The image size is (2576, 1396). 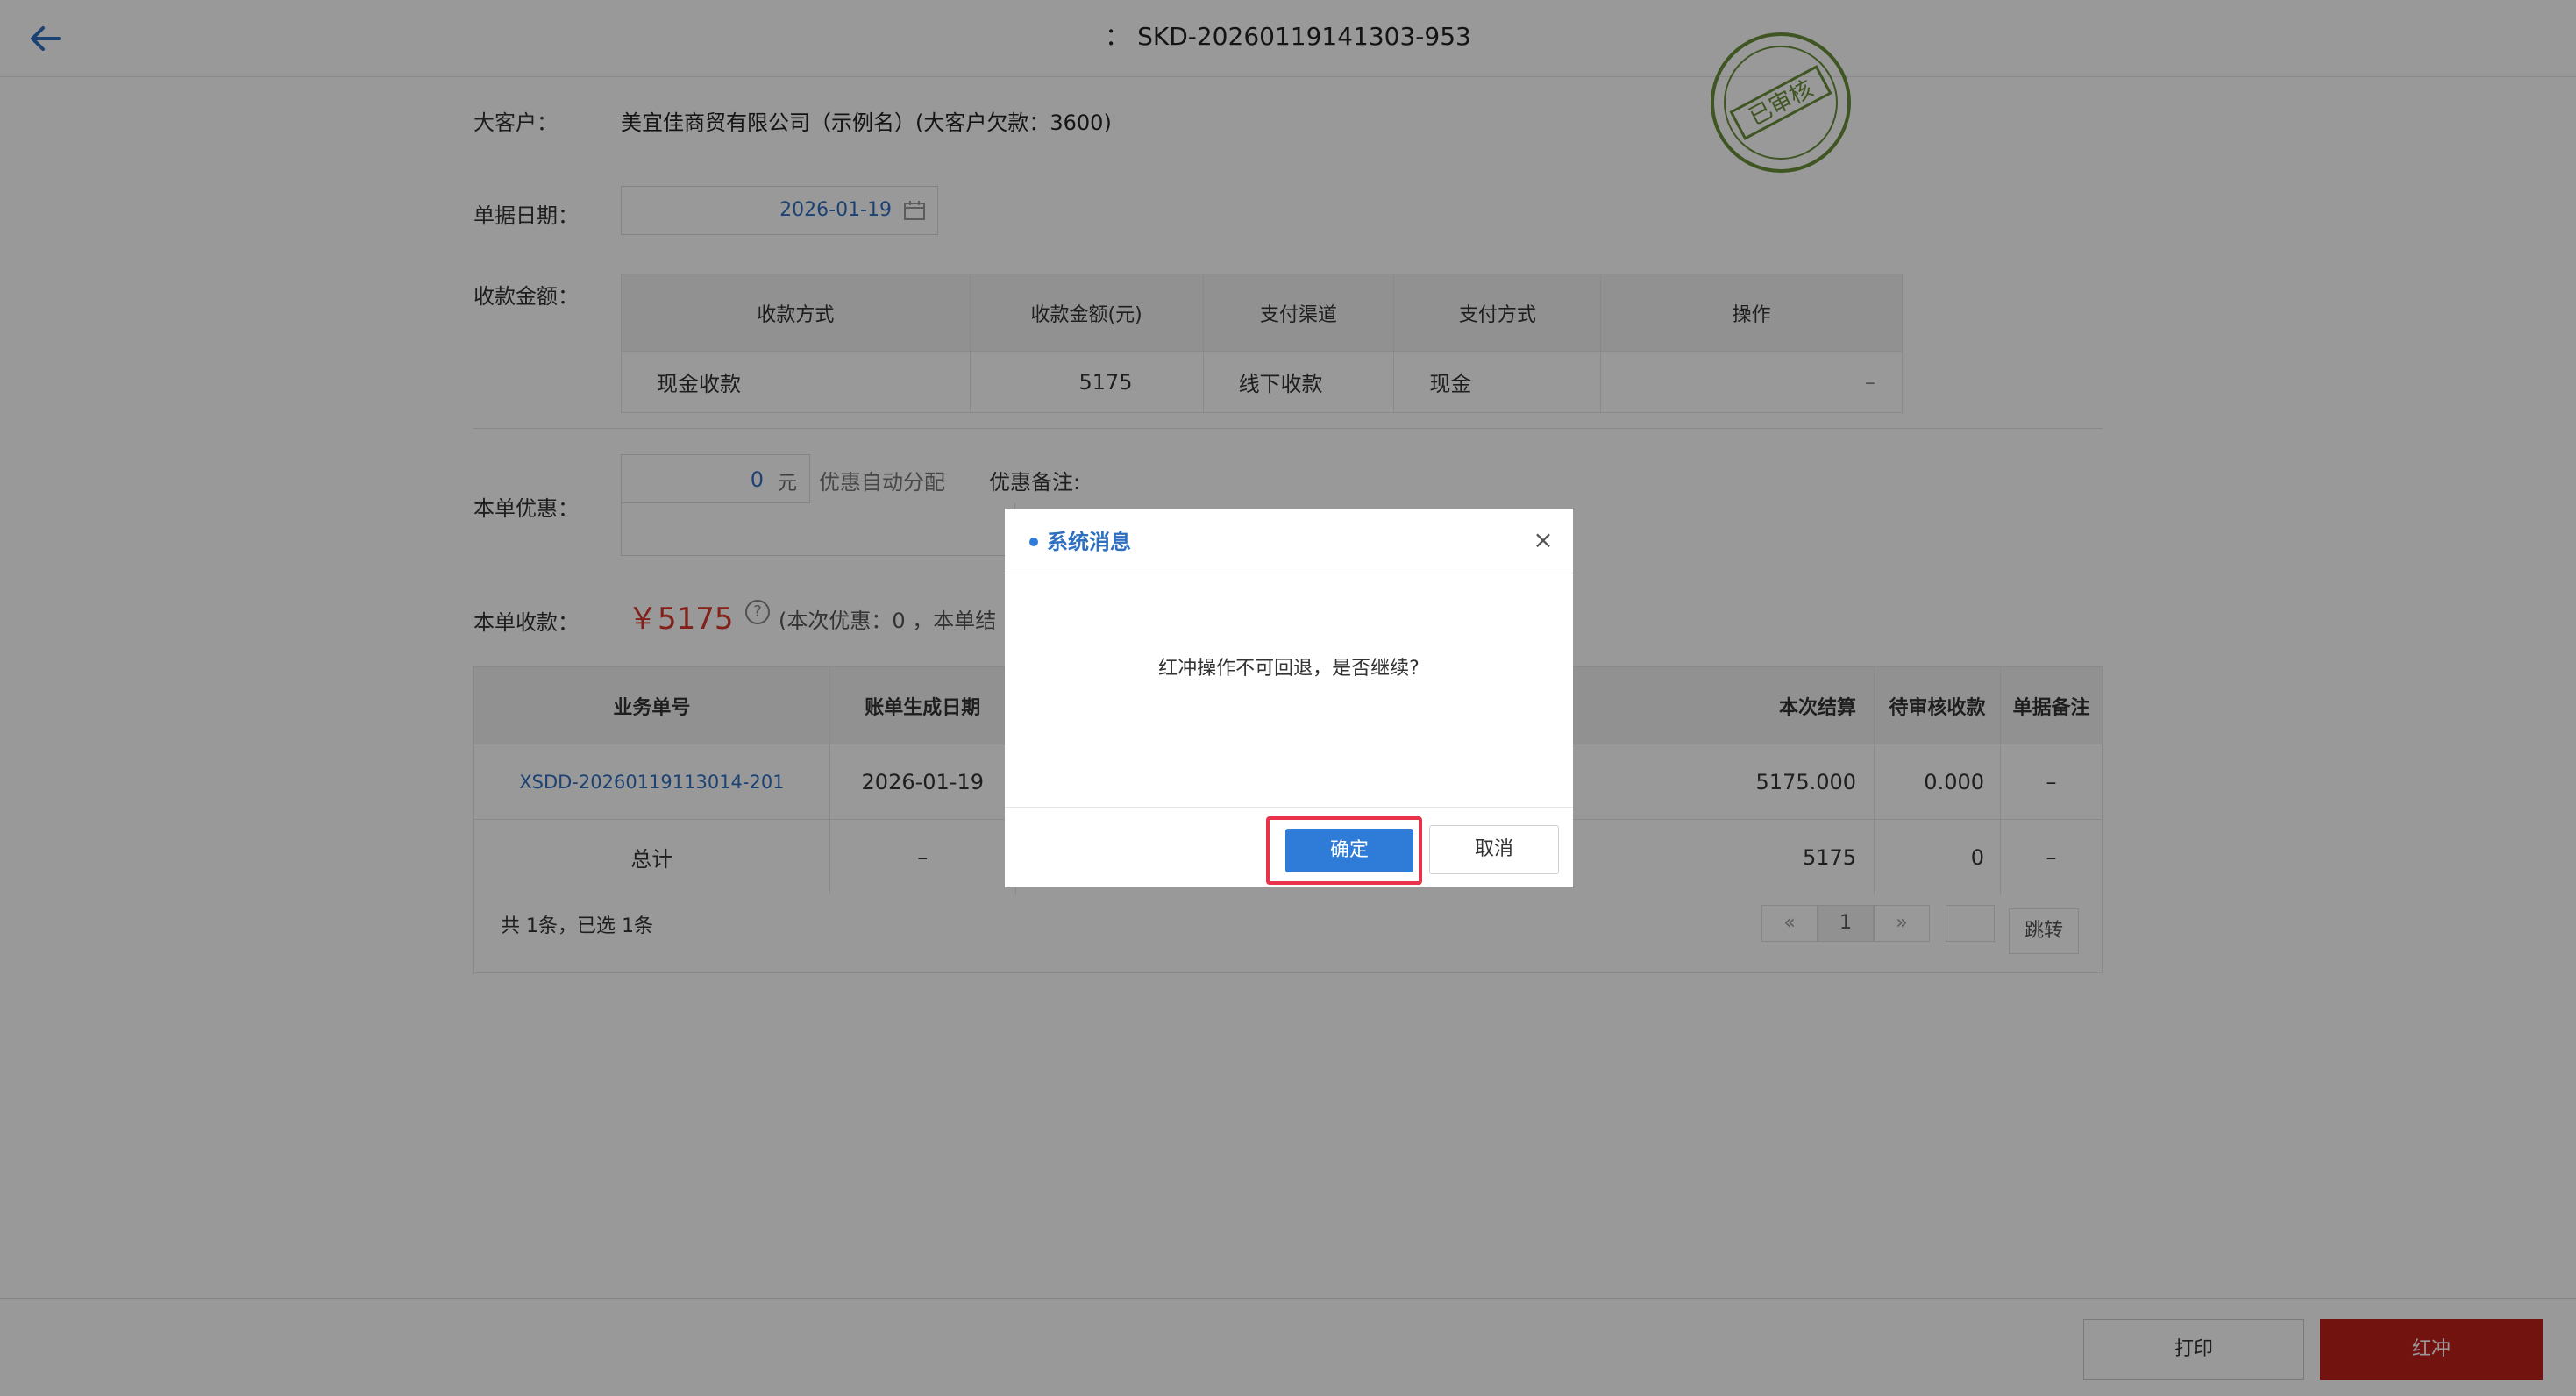 I want to click on dialog-footer: 确定 取消, so click(x=1289, y=847).